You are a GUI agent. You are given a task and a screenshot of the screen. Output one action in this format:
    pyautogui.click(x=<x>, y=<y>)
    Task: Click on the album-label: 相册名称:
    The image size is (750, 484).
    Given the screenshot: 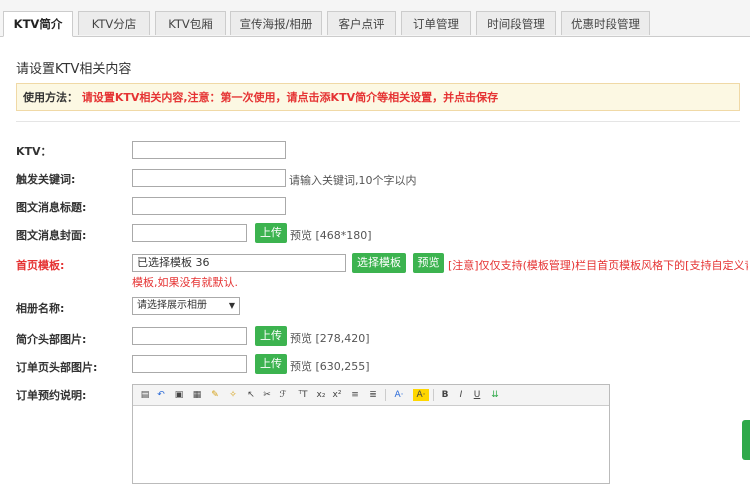 What is the action you would take?
    pyautogui.click(x=40, y=308)
    